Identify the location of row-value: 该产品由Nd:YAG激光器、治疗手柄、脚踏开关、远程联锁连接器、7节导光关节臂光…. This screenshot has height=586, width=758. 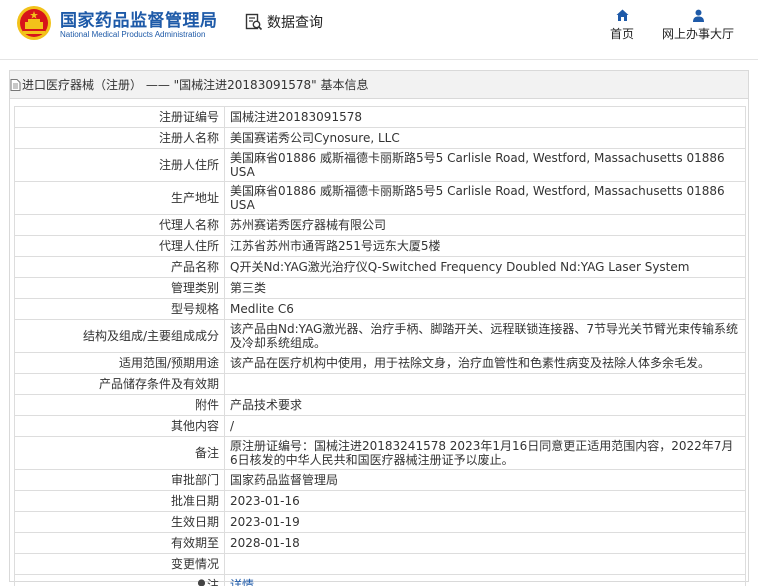
(485, 336).